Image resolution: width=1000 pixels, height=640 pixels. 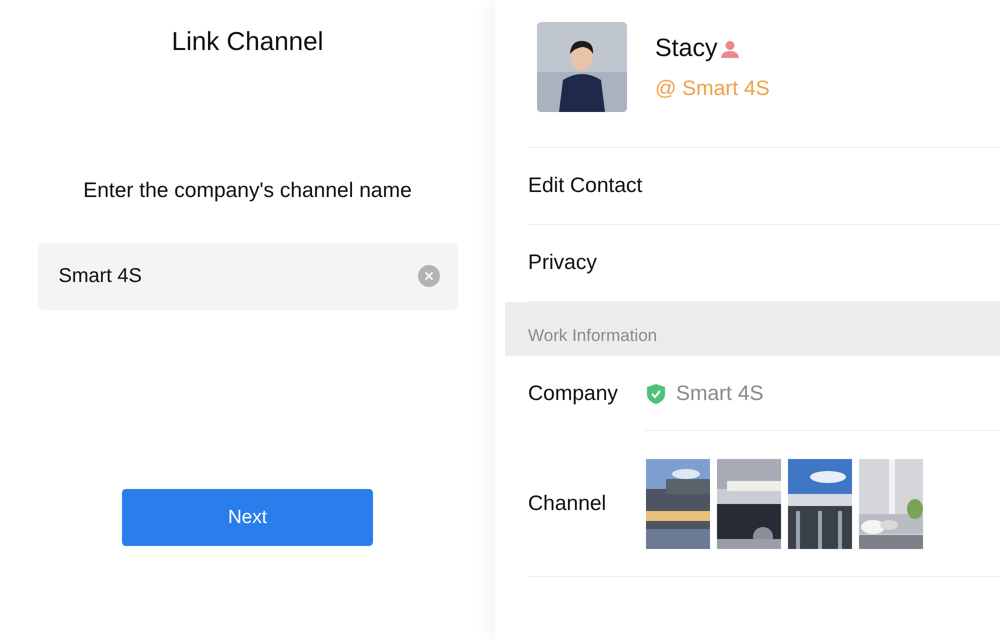 I want to click on field-label: Channel, so click(x=568, y=504).